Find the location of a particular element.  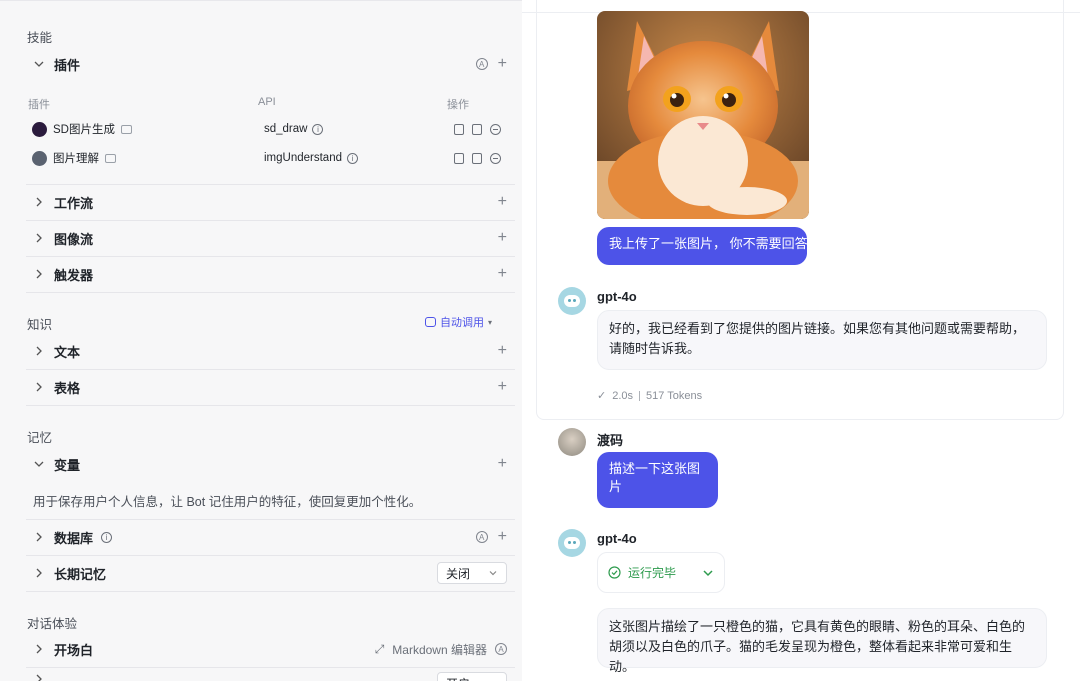

opening-label: 开场白 is located at coordinates (74, 650).